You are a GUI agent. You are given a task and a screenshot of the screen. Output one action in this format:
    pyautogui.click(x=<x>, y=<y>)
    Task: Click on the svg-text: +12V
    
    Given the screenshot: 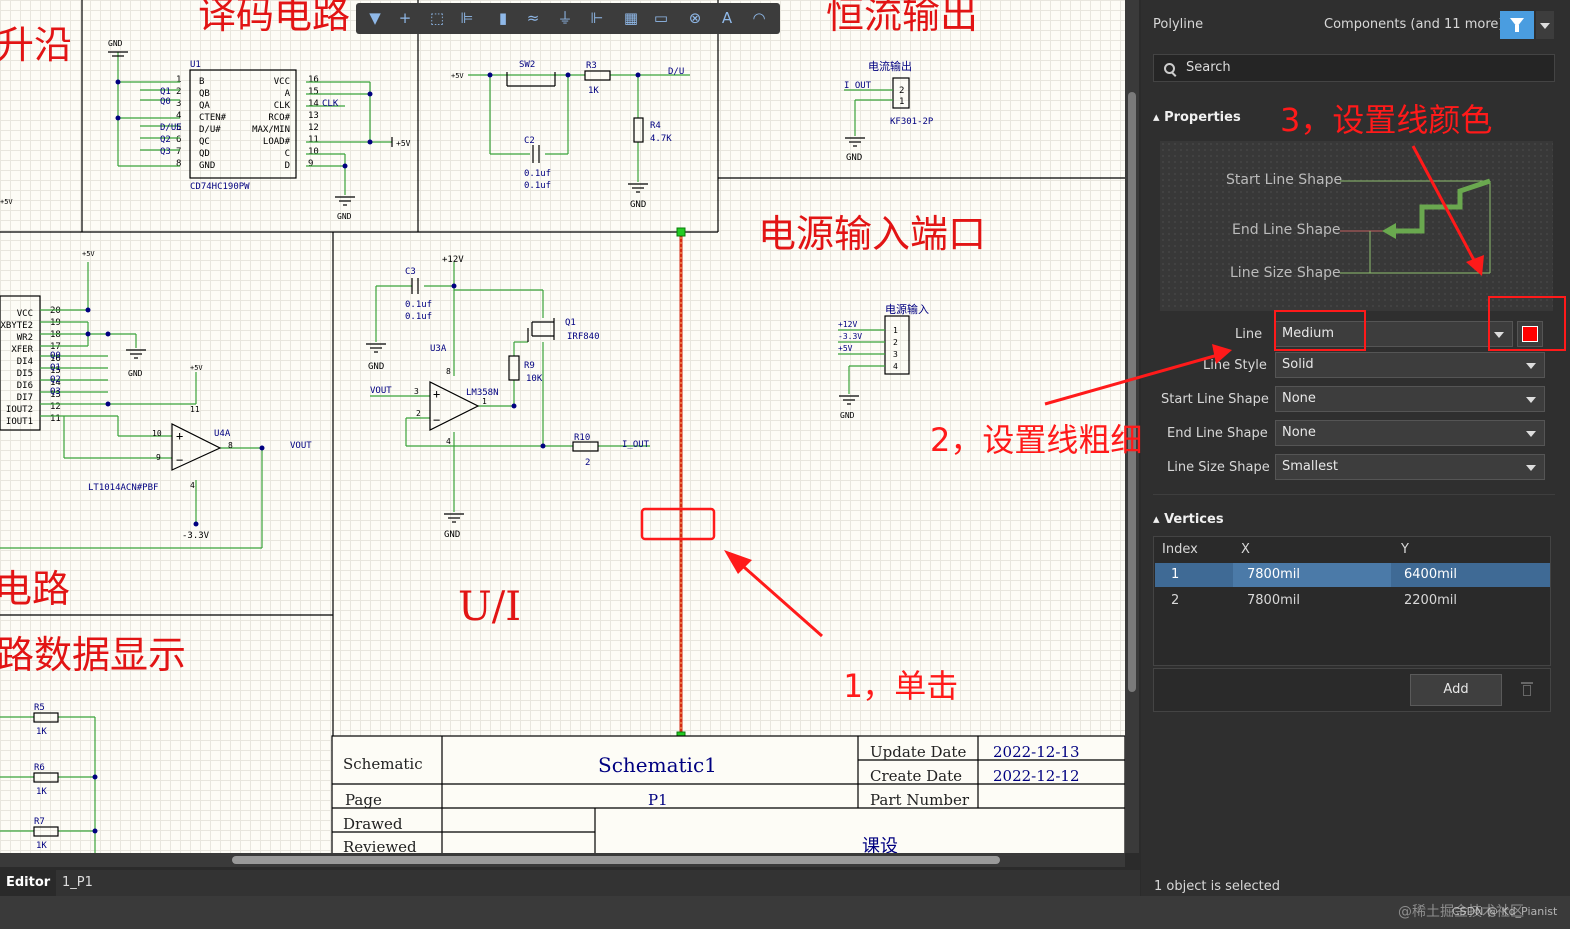 What is the action you would take?
    pyautogui.click(x=847, y=324)
    